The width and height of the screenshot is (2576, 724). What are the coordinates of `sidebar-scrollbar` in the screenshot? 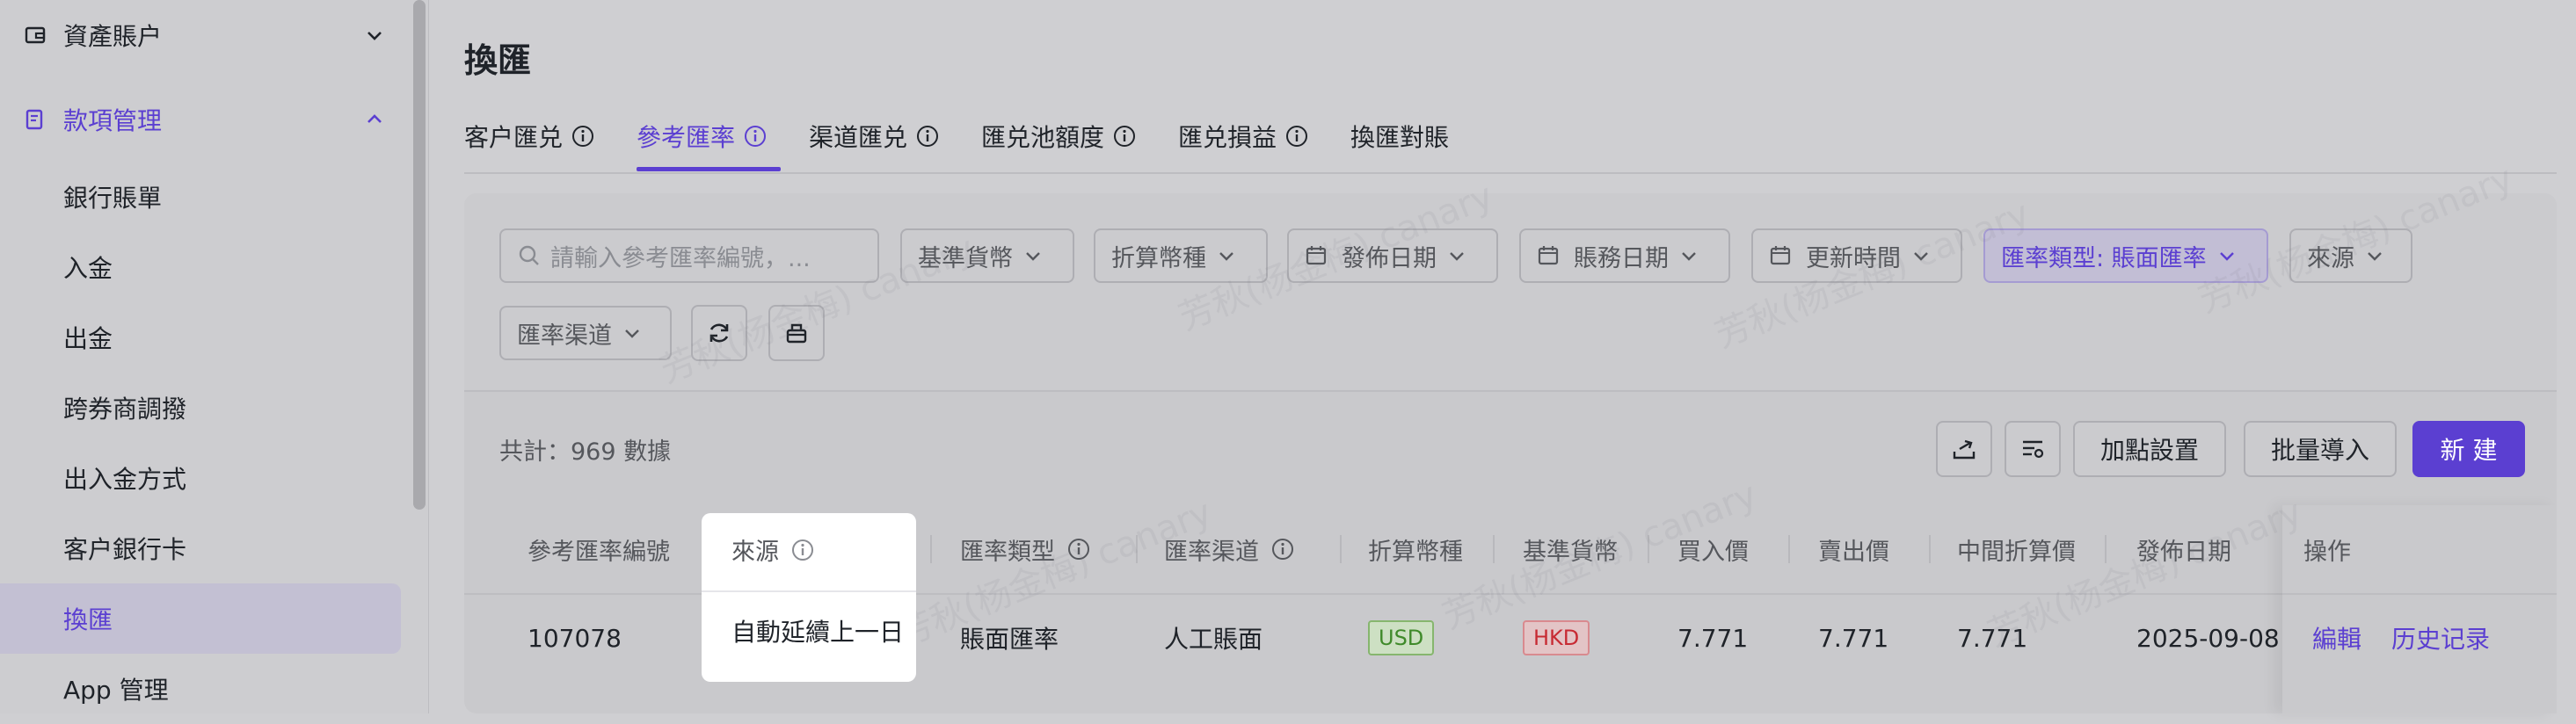 It's located at (419, 255).